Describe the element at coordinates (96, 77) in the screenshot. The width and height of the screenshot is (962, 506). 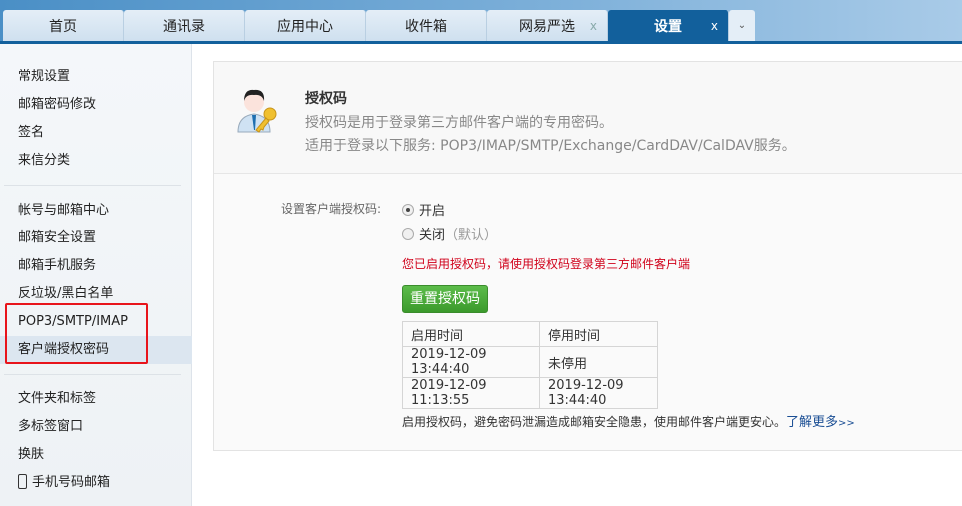
I see `sidebar-item-general: 常规设置` at that location.